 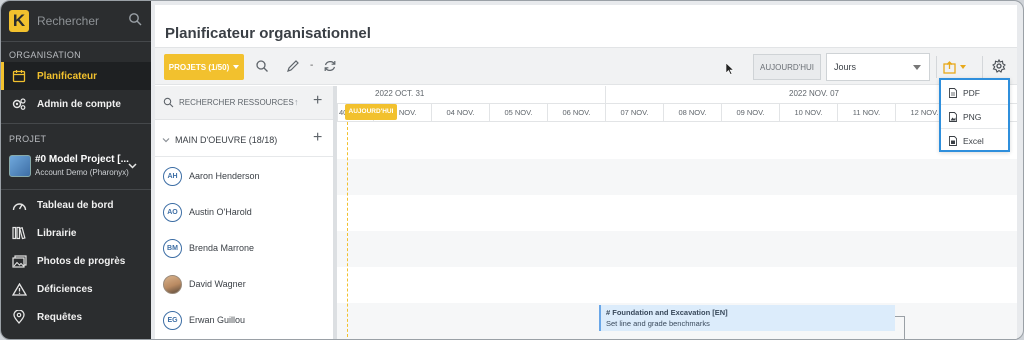 What do you see at coordinates (204, 67) in the screenshot?
I see `projects-filter-button: PROJETS (1/50)` at bounding box center [204, 67].